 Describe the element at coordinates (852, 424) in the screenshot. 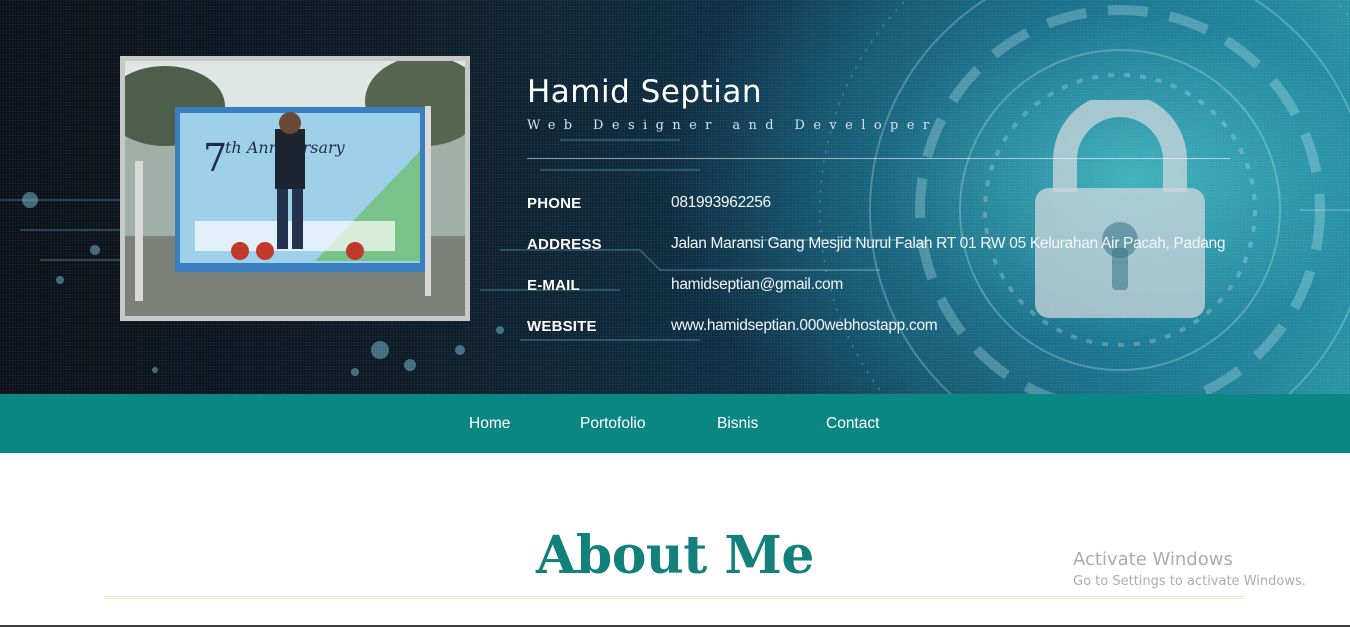

I see `nav-contact-link: Contact` at that location.